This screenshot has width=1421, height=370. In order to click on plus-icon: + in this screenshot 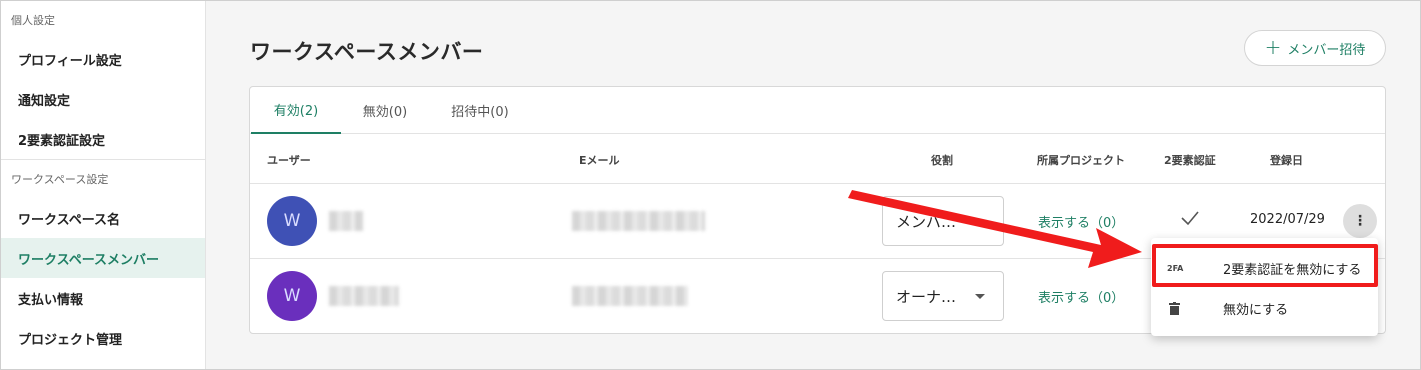, I will do `click(1273, 47)`.